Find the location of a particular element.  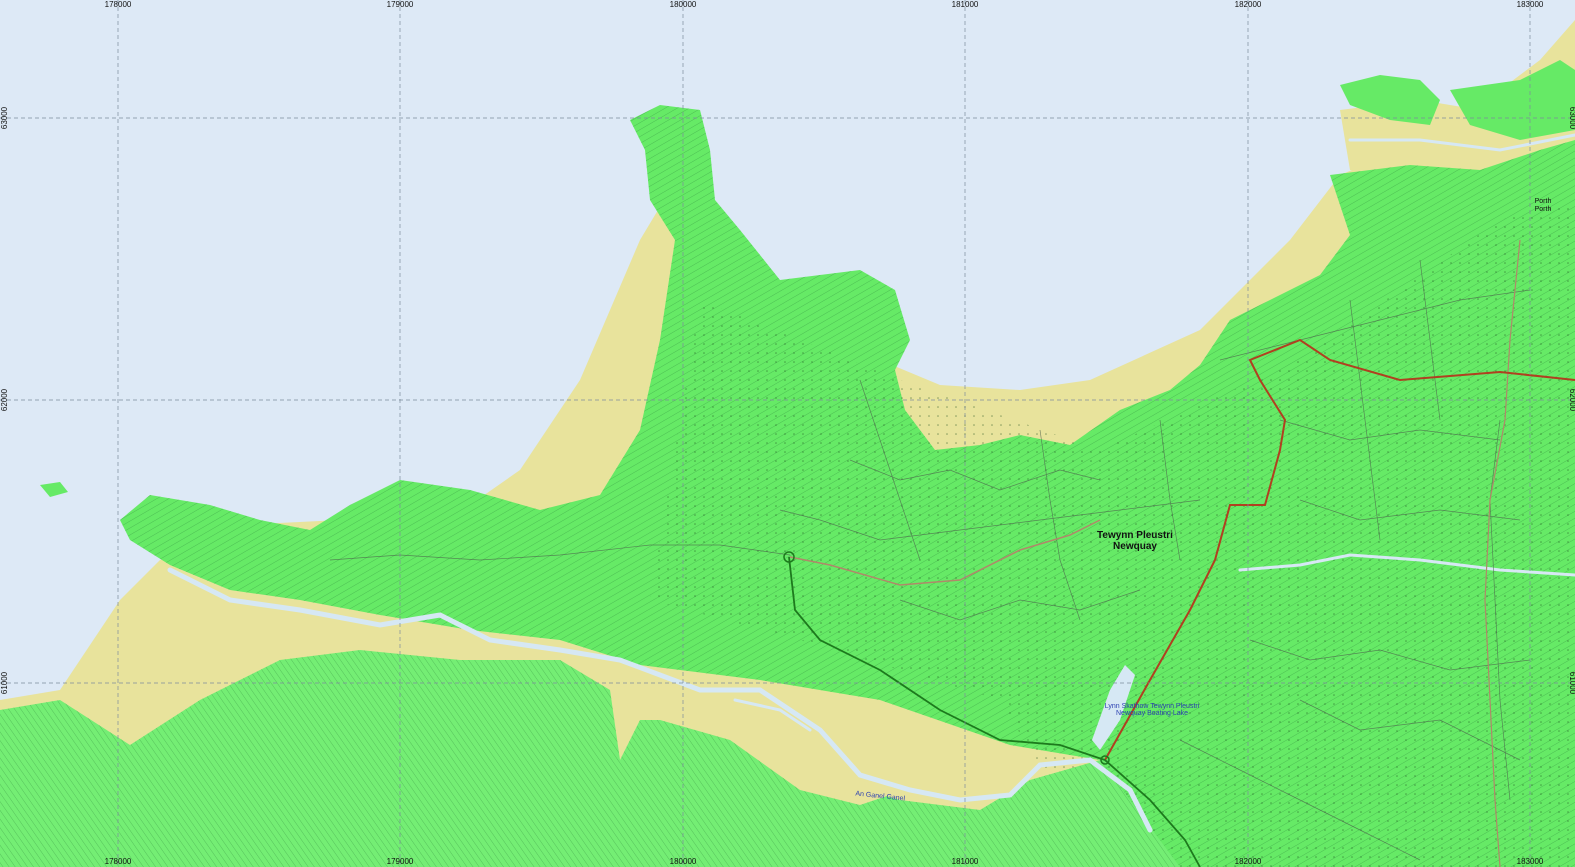

lake-label-english: Newquay Boating Lake is located at coordinates (1152, 713).